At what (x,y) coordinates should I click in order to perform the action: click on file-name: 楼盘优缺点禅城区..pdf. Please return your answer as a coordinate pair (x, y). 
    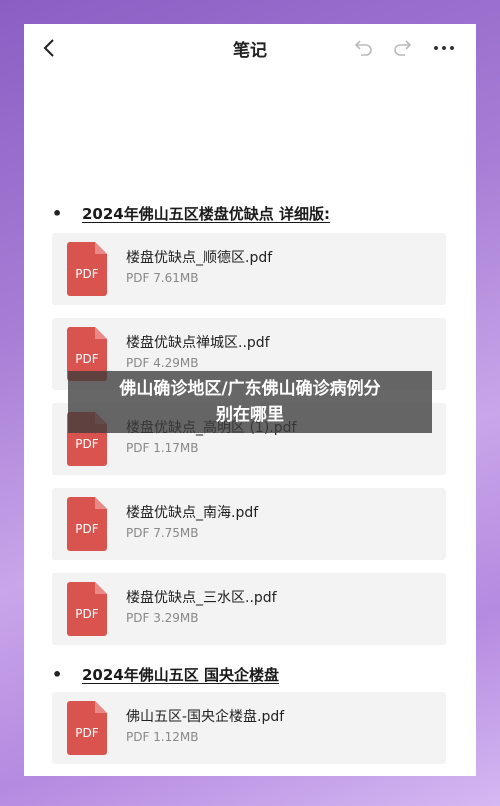
    Looking at the image, I should click on (198, 343).